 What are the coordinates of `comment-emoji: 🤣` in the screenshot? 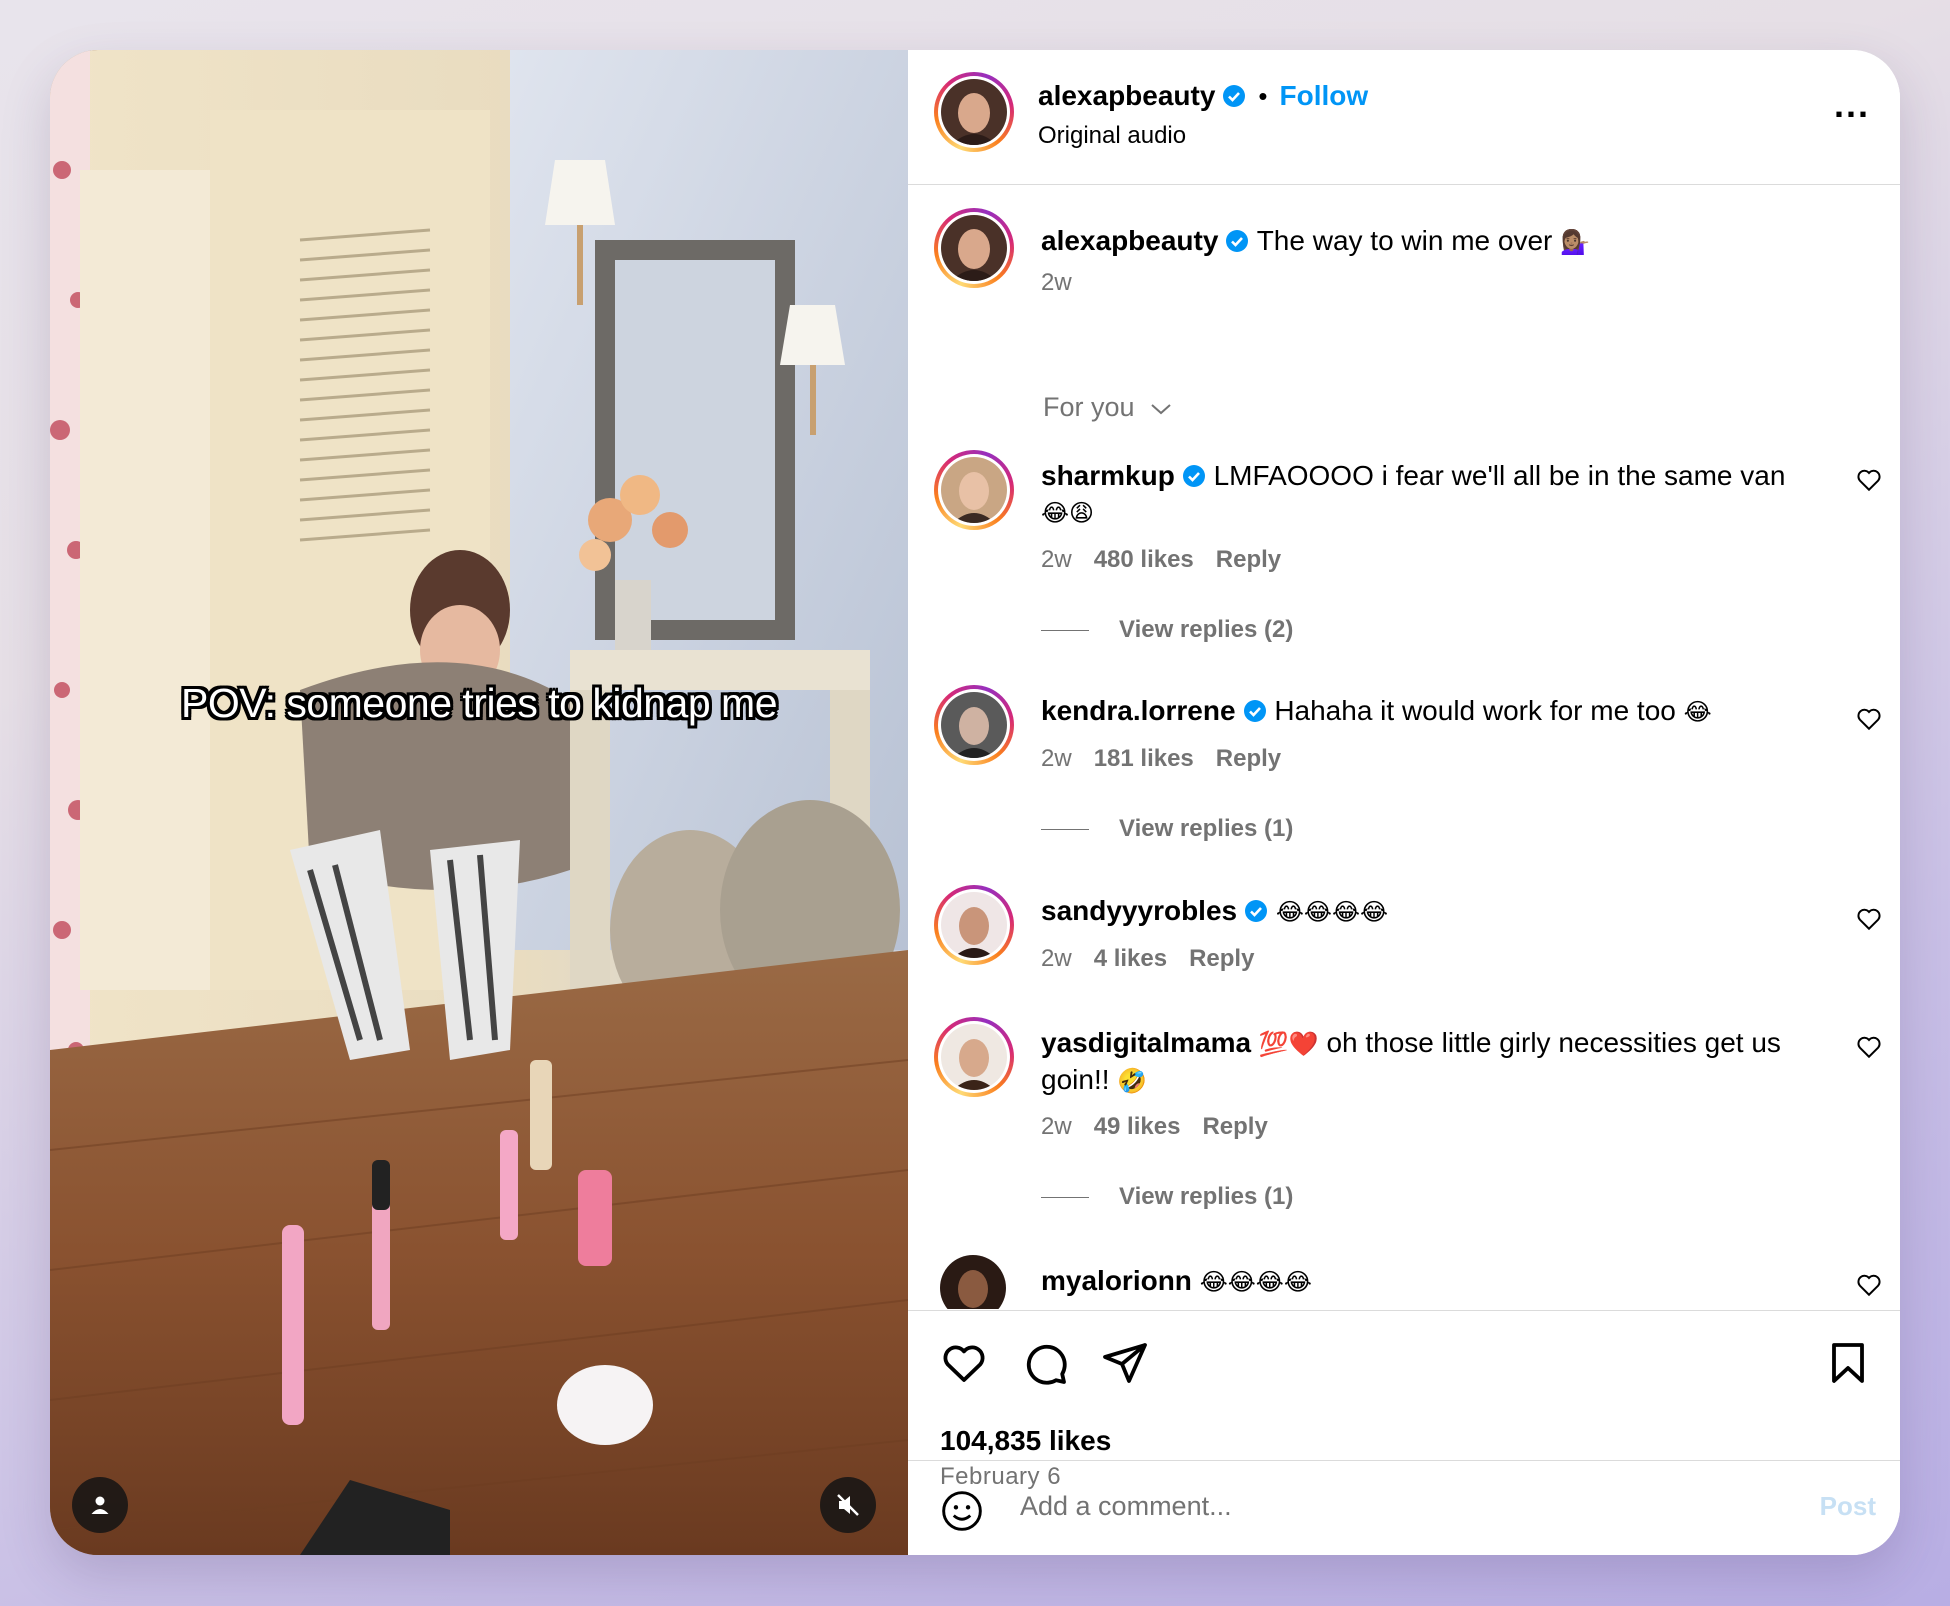 It's located at (1132, 1081).